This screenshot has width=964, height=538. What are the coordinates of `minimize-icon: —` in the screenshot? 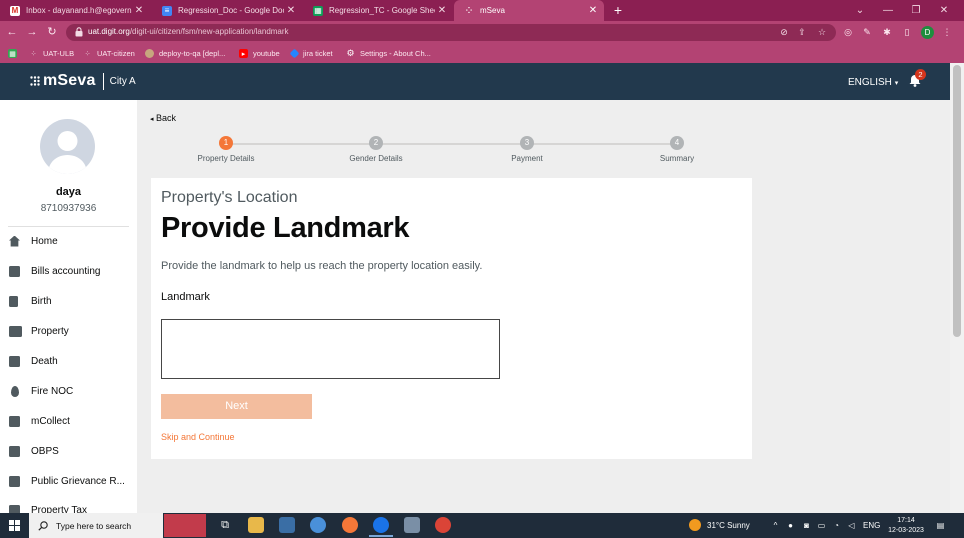 It's located at (888, 10).